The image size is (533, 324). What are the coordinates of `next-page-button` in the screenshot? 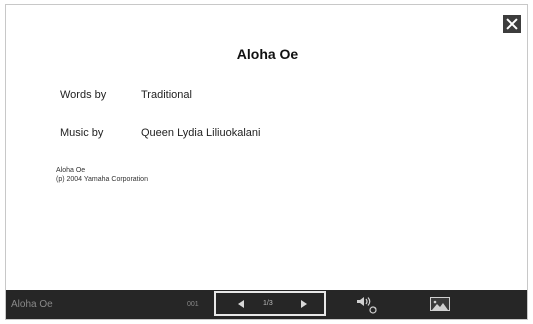 It's located at (304, 304).